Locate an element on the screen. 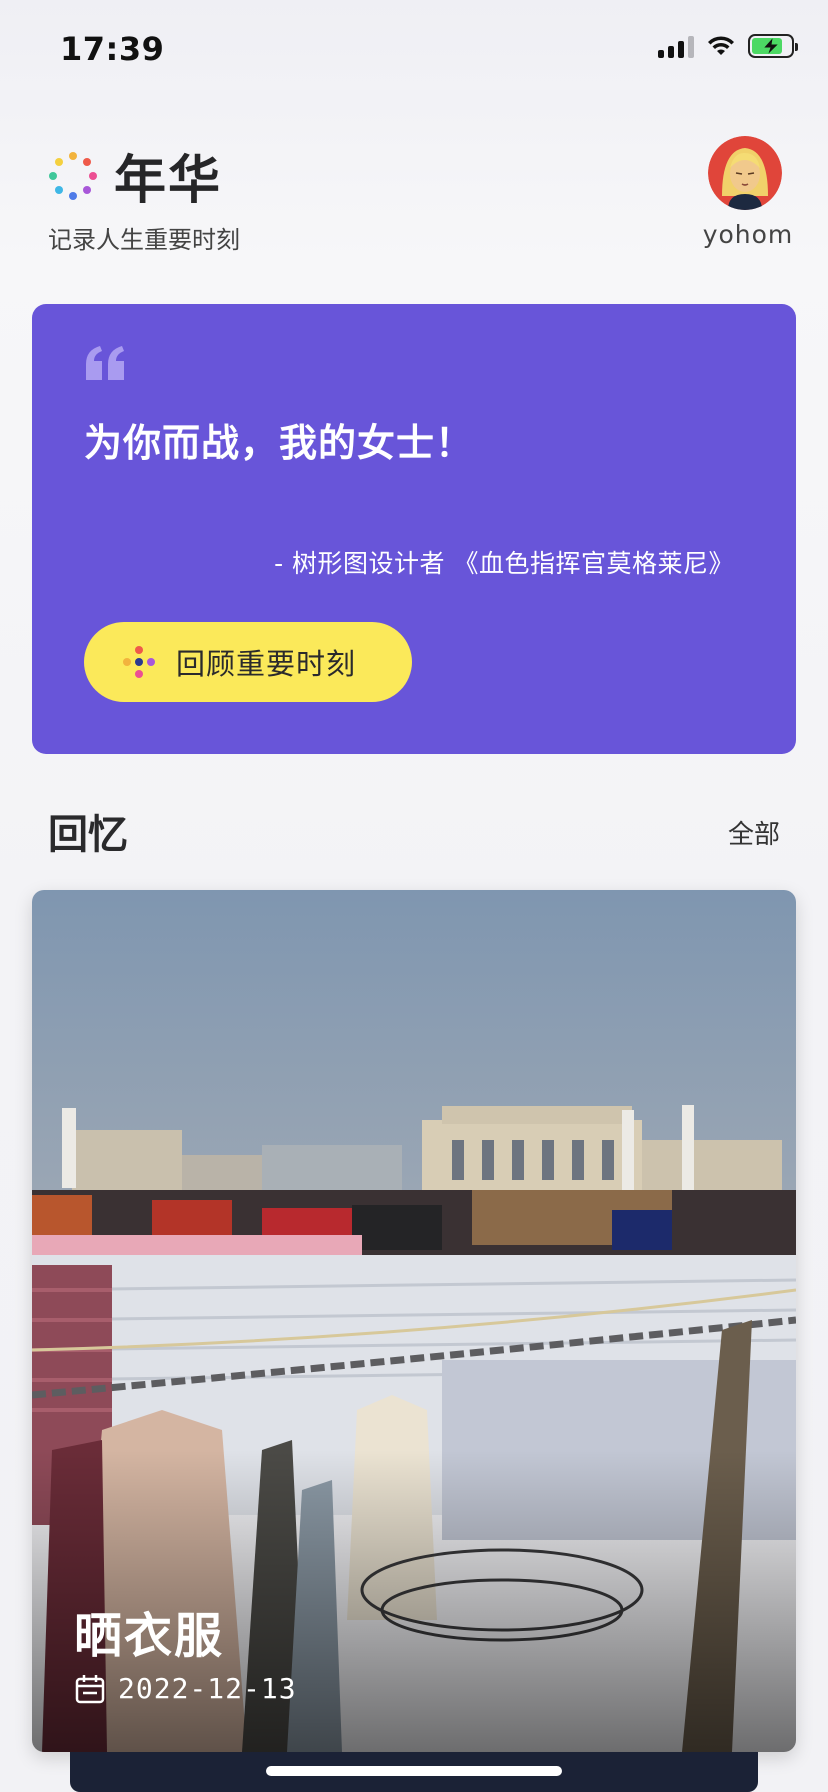  memory-date-row: 2022-12-13 is located at coordinates (185, 1688).